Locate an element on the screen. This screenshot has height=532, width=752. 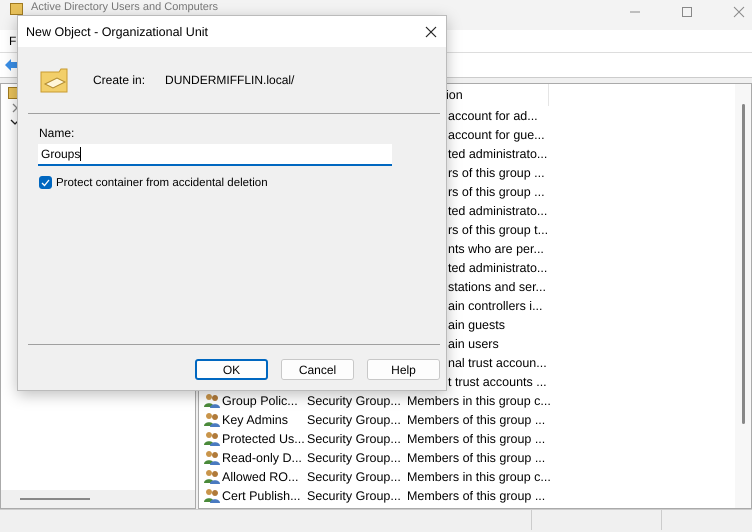
name-label: Name: is located at coordinates (57, 133).